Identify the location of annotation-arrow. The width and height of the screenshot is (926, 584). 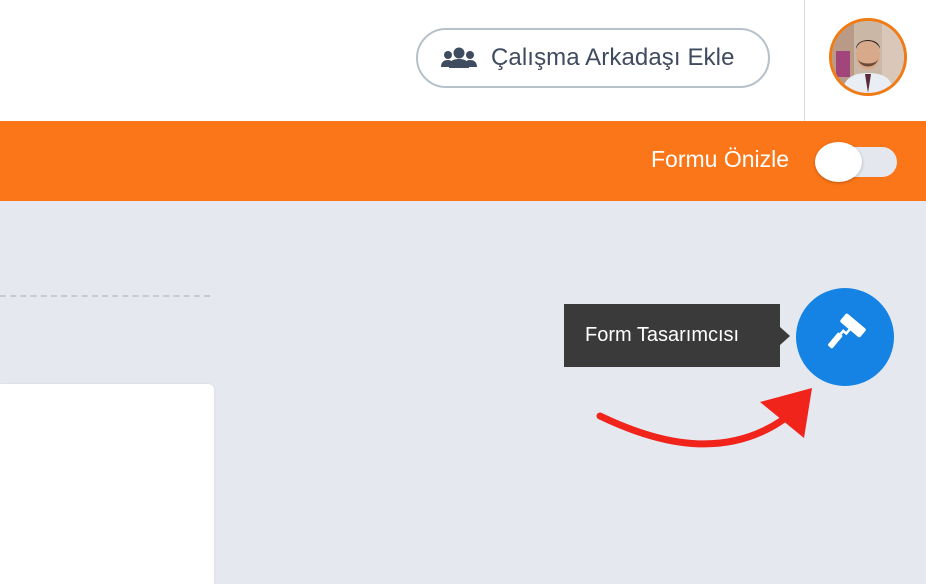
(704, 418).